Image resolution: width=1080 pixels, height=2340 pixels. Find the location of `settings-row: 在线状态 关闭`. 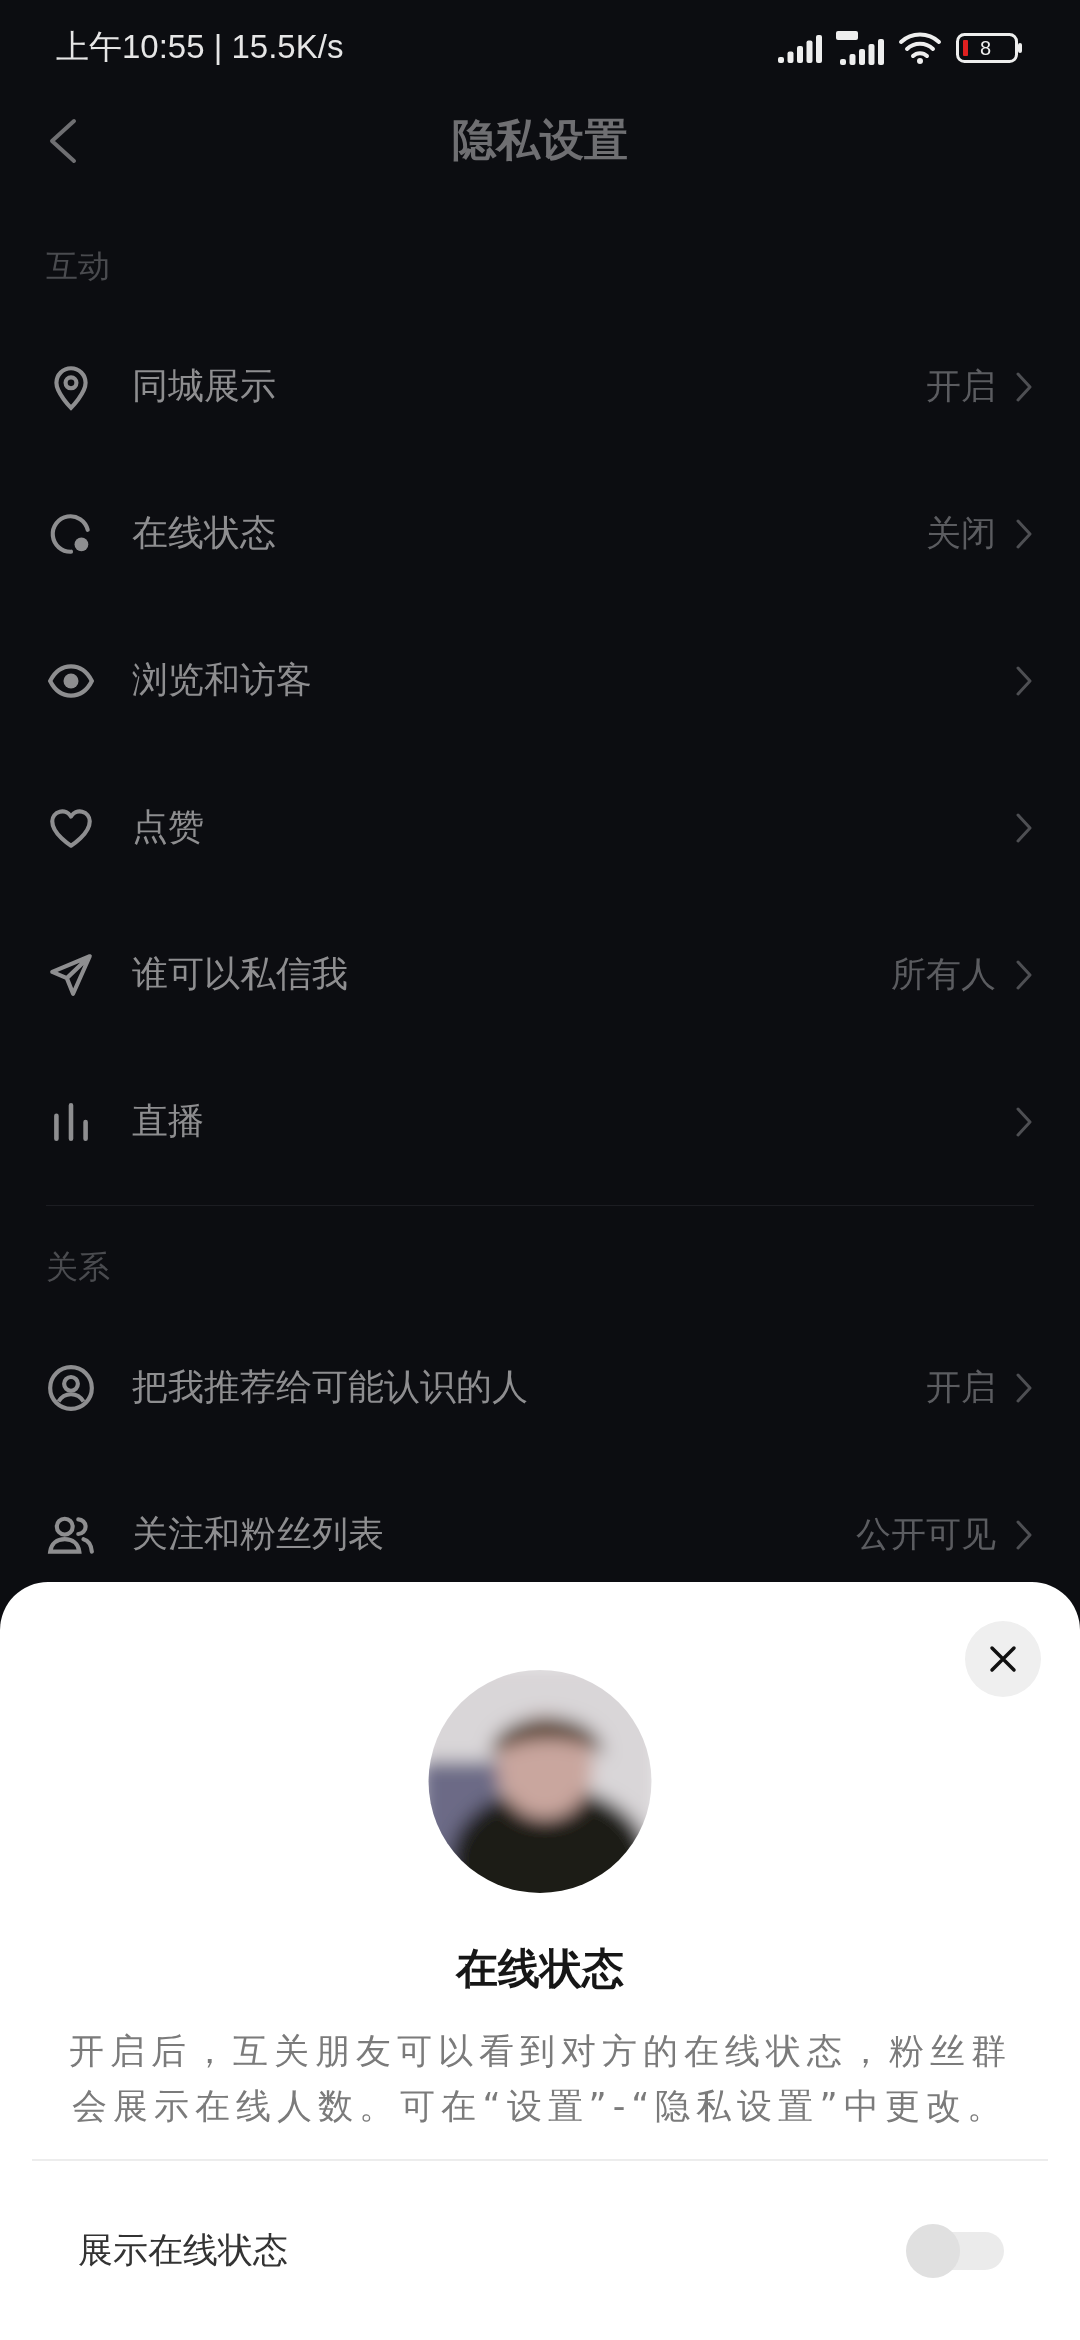

settings-row: 在线状态 关闭 is located at coordinates (540, 533).